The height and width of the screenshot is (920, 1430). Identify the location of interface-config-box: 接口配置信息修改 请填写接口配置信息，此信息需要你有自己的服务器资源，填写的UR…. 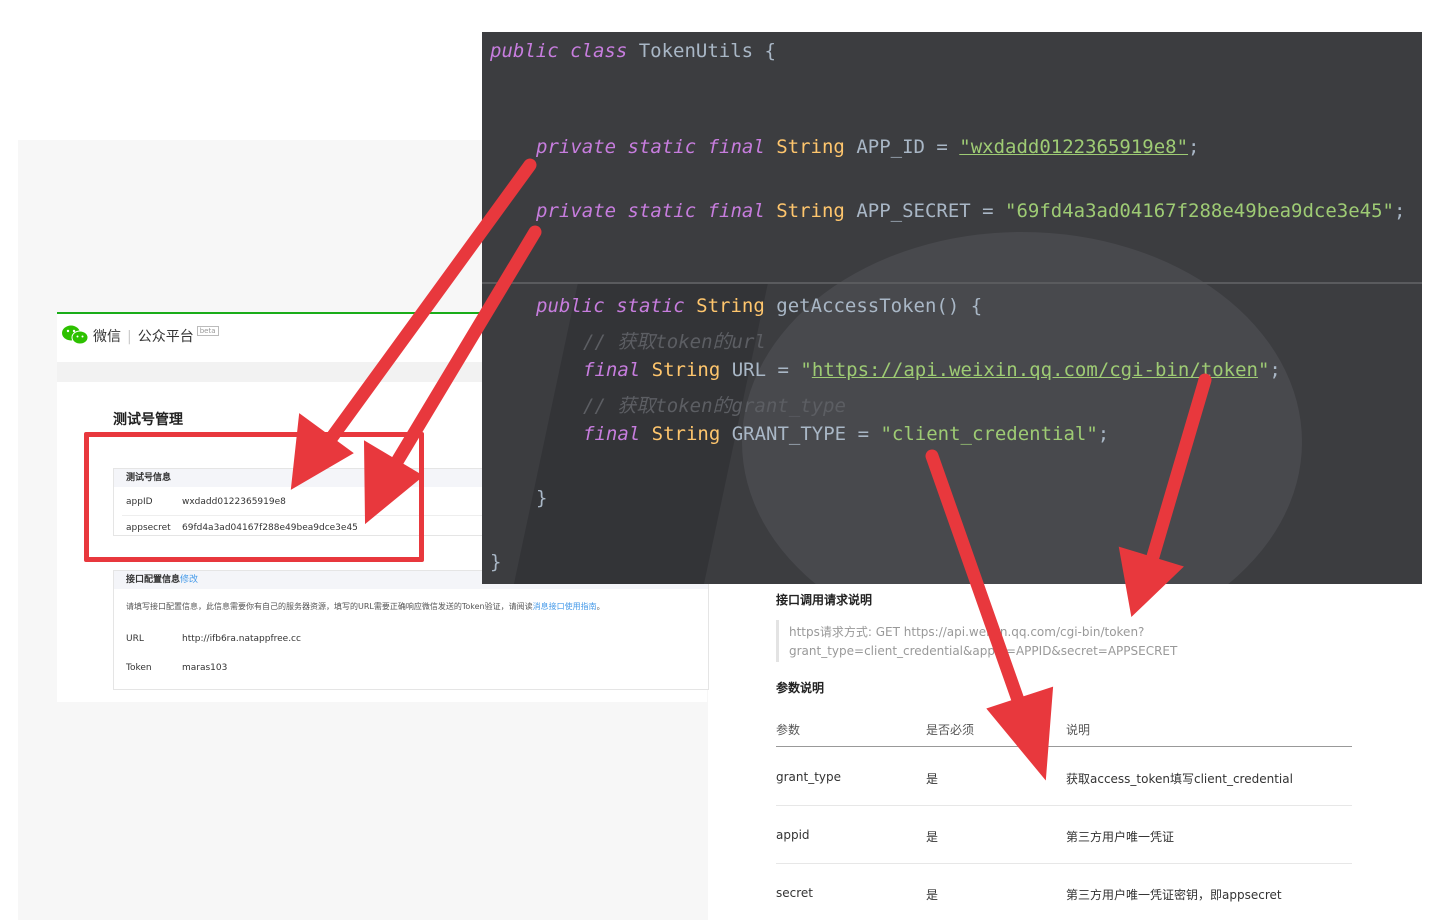
(411, 630).